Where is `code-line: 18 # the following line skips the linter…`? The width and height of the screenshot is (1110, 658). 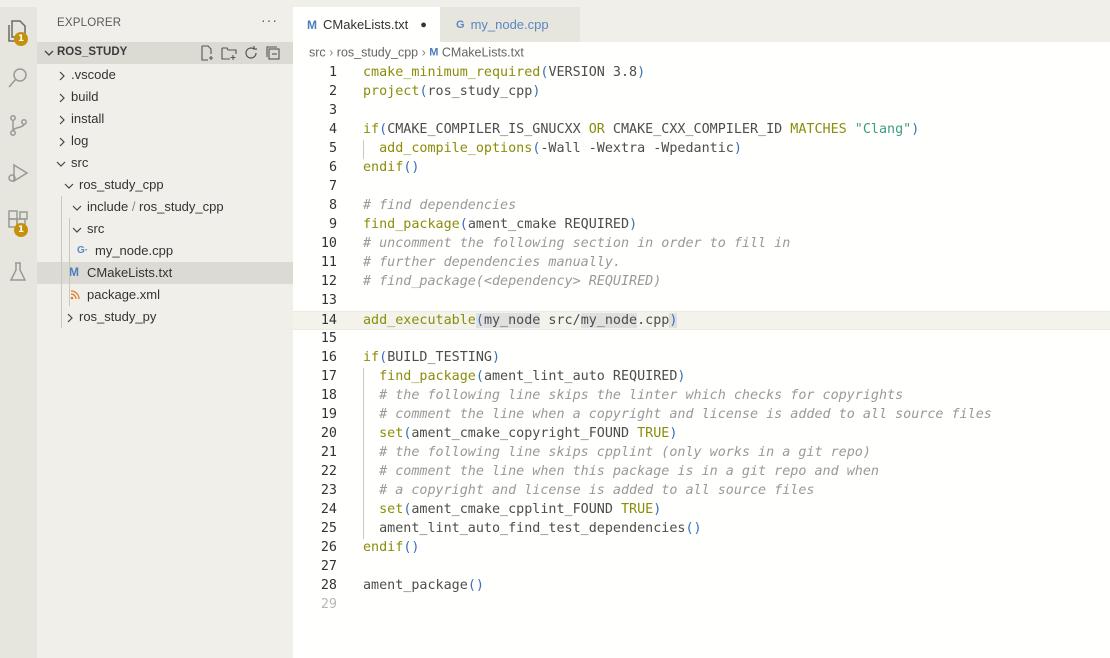 code-line: 18 # the following line skips the linter… is located at coordinates (701, 396).